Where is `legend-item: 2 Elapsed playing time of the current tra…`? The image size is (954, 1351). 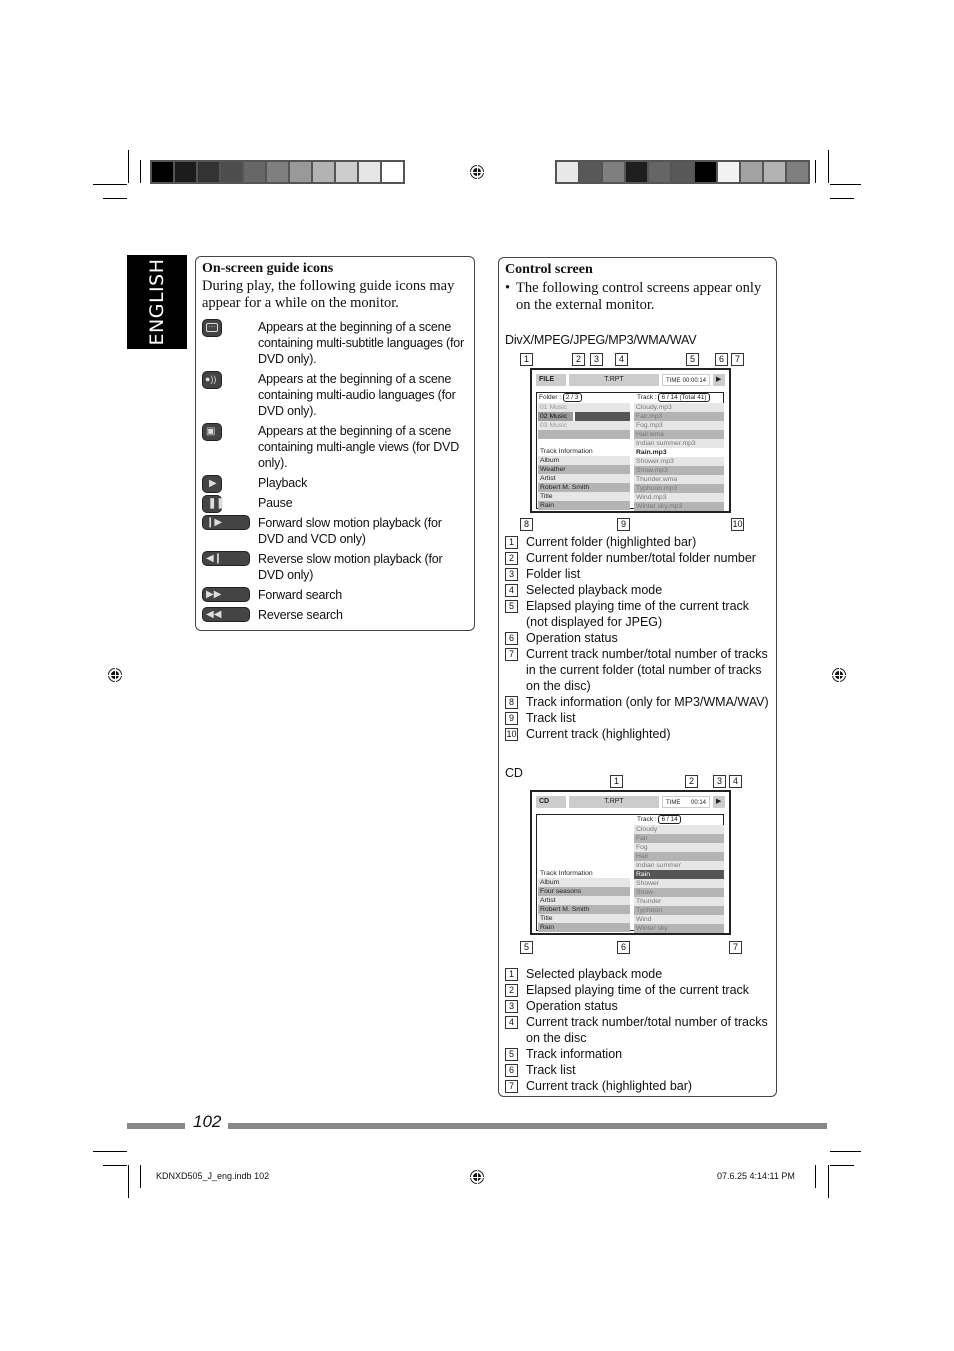 legend-item: 2 Elapsed playing time of the current tra… is located at coordinates (639, 990).